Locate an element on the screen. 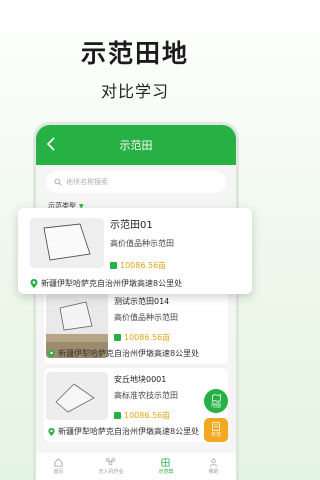 This screenshot has width=320, height=480. drone-icon is located at coordinates (111, 461).